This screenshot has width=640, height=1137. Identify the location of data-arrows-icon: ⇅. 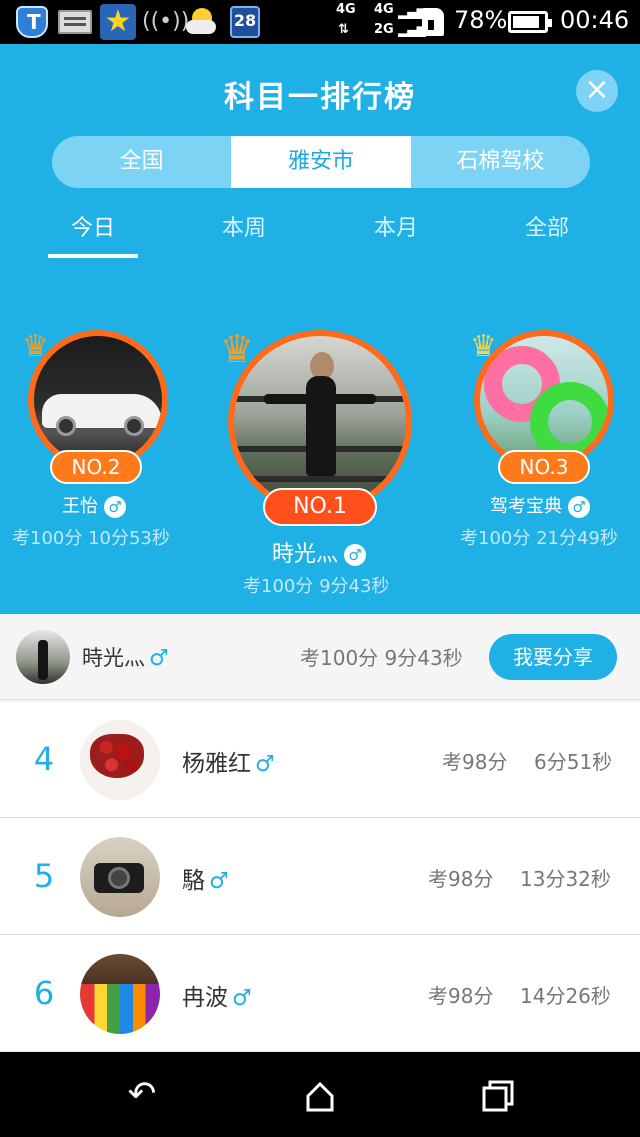
(343, 29).